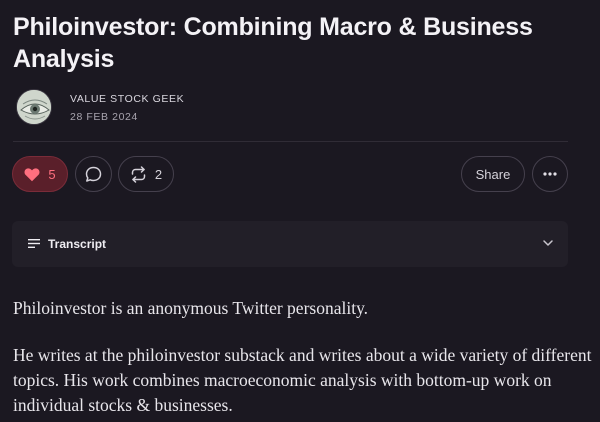 This screenshot has width=600, height=422. I want to click on comment-button, so click(93, 174).